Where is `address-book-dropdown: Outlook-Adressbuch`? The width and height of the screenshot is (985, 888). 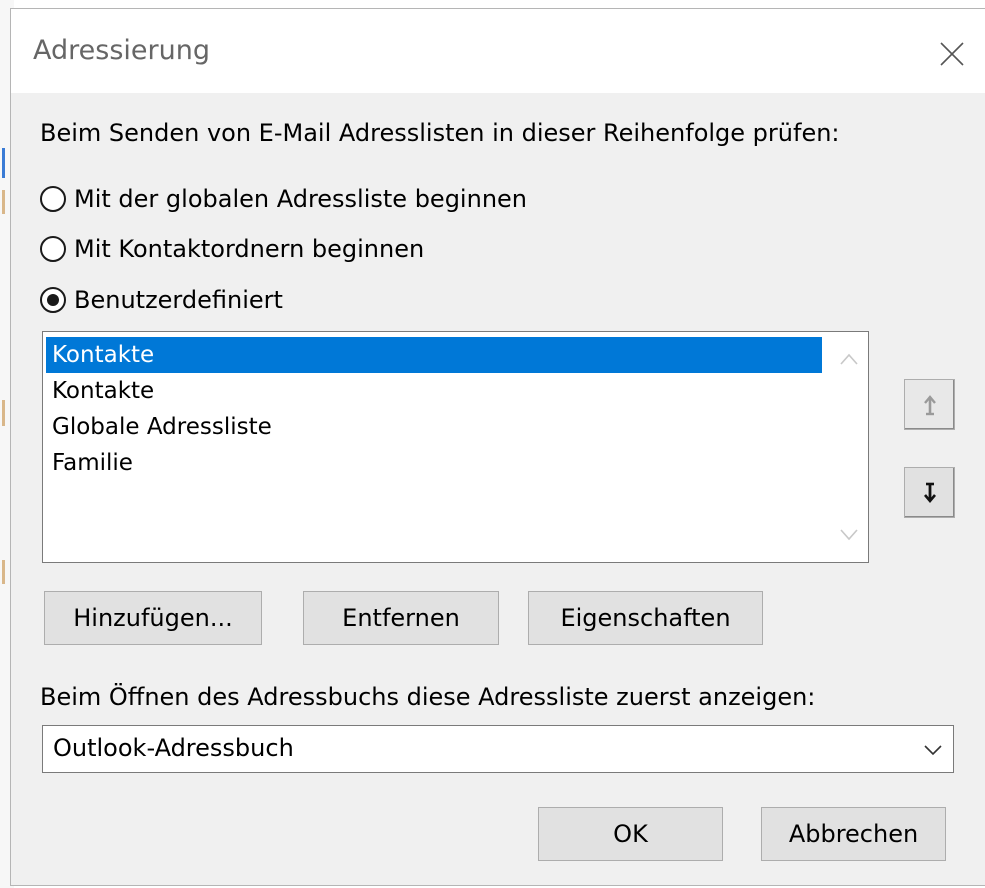 address-book-dropdown: Outlook-Adressbuch is located at coordinates (498, 749).